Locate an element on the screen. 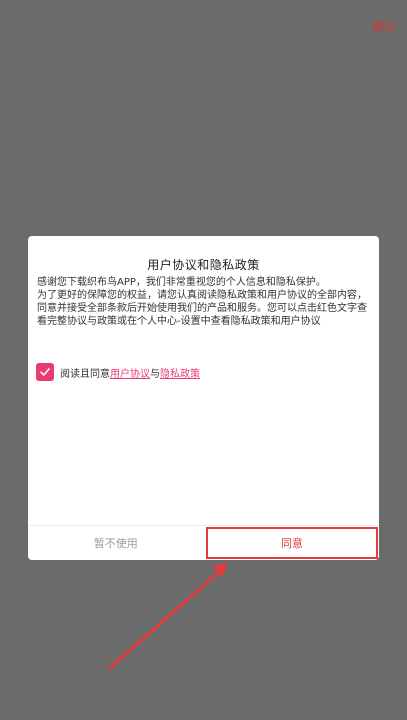 This screenshot has height=720, width=407. dialog-title: 用户协议和隐私政策 is located at coordinates (203, 265).